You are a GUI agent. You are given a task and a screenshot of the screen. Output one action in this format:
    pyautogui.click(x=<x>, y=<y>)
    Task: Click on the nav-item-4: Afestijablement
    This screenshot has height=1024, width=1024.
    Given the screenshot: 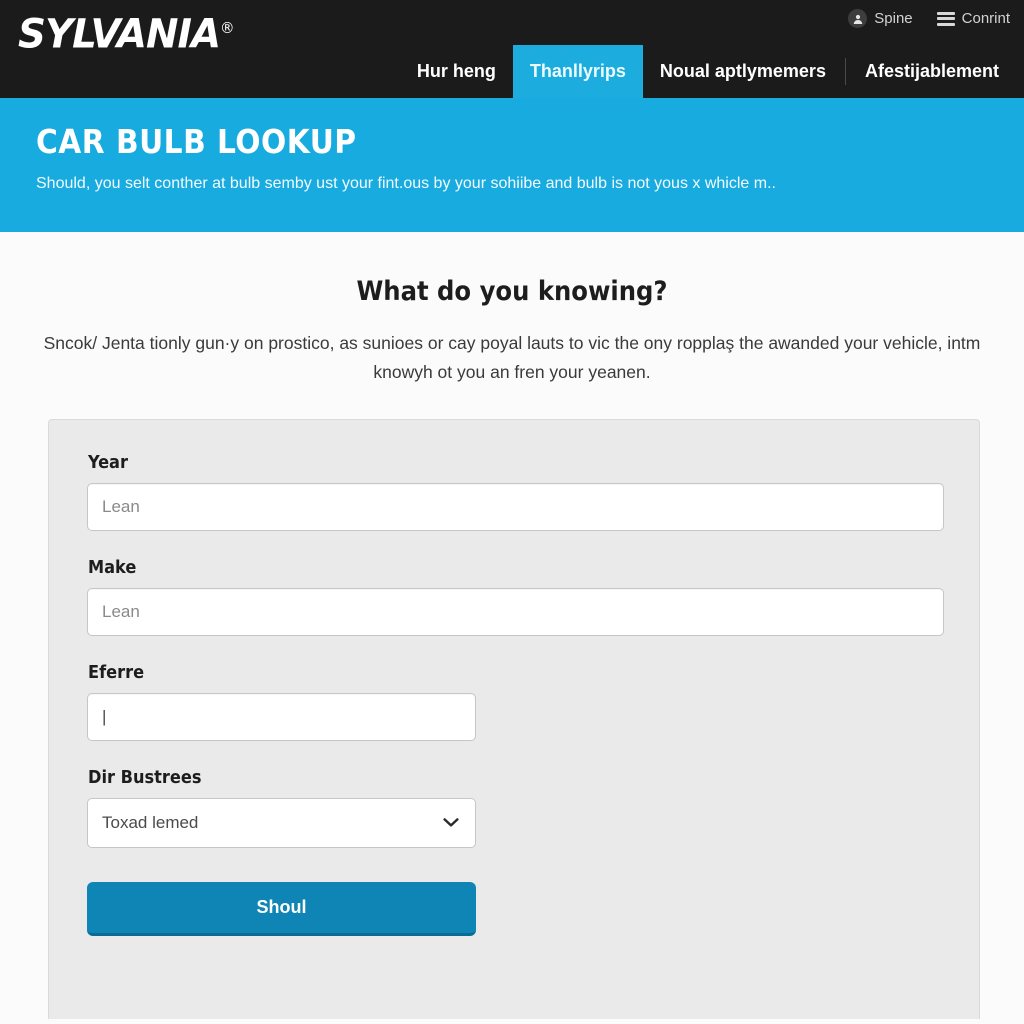 What is the action you would take?
    pyautogui.click(x=932, y=71)
    